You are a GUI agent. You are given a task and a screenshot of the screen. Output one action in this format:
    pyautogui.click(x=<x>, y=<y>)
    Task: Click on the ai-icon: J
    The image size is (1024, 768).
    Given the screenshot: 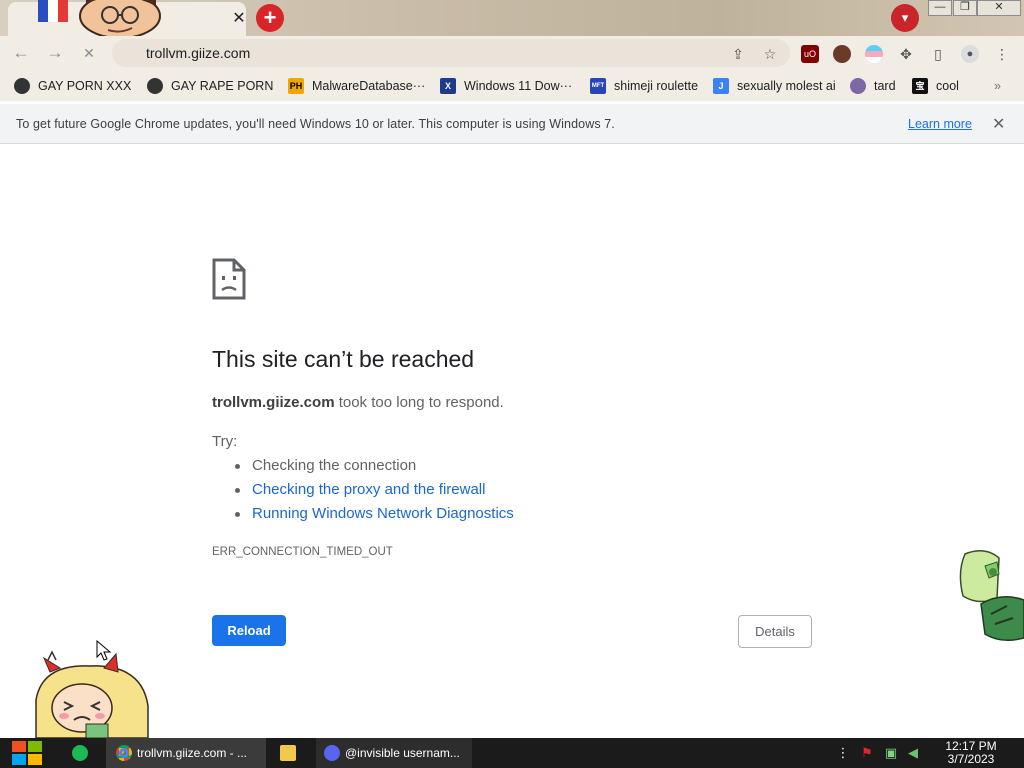 What is the action you would take?
    pyautogui.click(x=721, y=86)
    